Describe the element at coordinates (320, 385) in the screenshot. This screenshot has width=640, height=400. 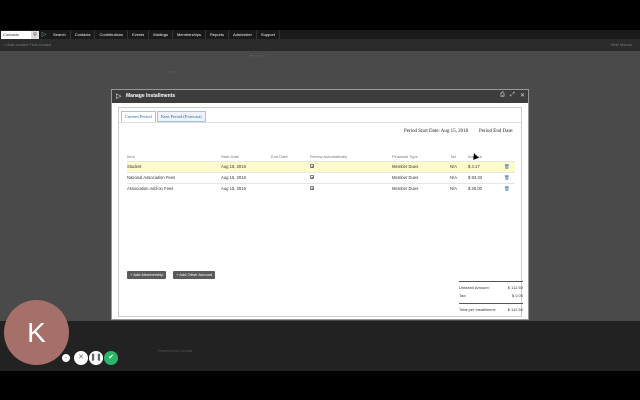
I see `bottom-letterbox` at that location.